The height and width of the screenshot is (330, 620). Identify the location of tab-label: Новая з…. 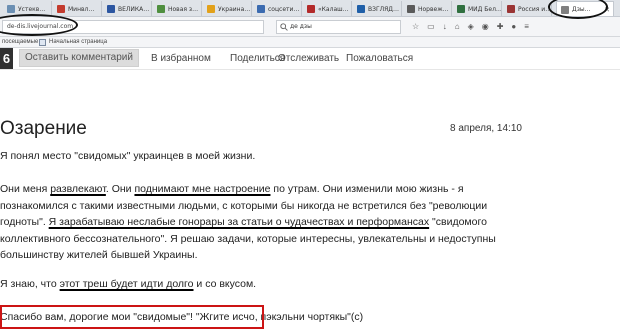
(183, 9).